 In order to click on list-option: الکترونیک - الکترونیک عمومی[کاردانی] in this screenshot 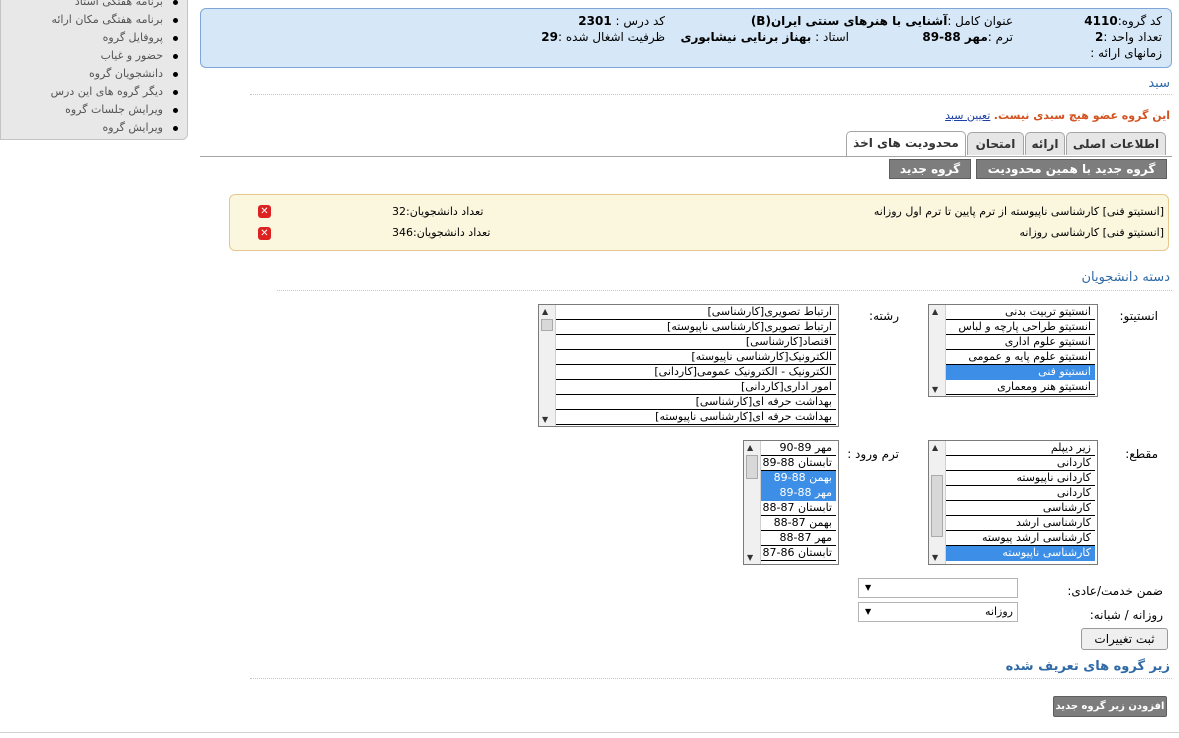, I will do `click(695, 372)`.